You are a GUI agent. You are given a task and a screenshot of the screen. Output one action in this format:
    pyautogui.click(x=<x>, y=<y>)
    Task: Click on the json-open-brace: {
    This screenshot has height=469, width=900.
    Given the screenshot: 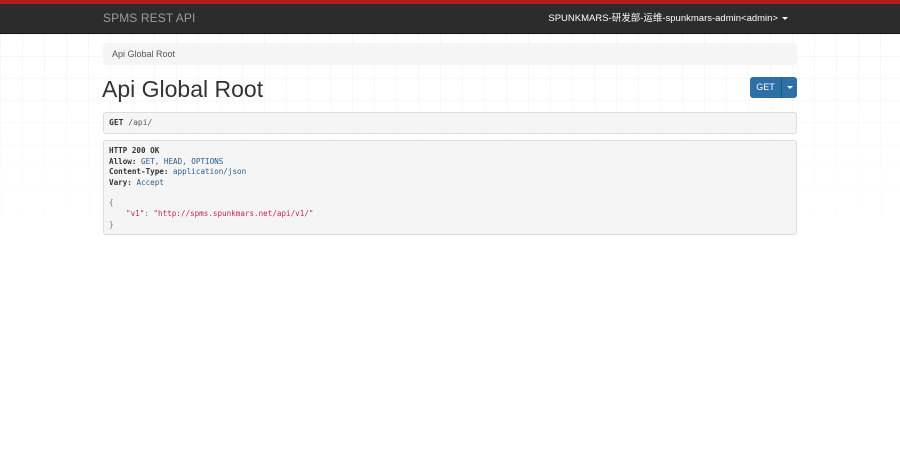 What is the action you would take?
    pyautogui.click(x=111, y=203)
    